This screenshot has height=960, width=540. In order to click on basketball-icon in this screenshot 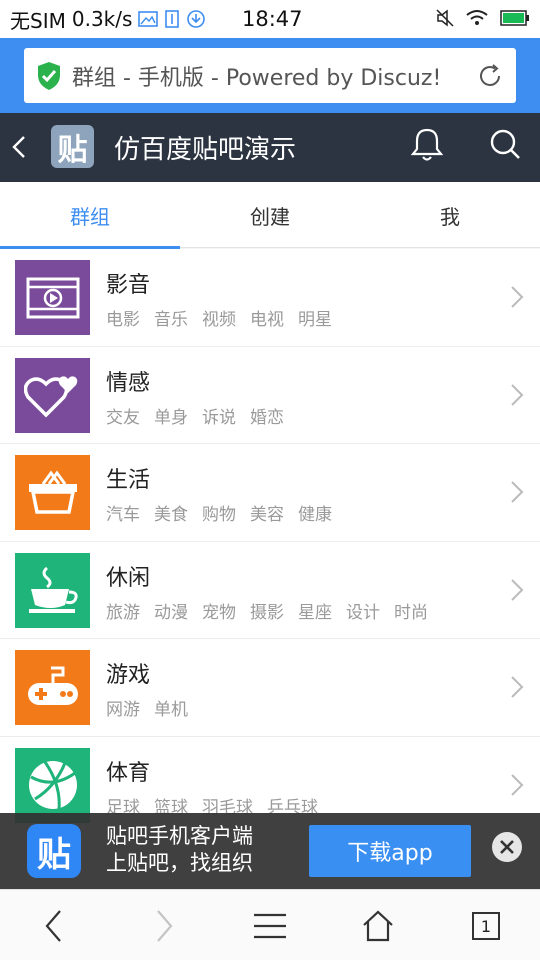, I will do `click(52, 785)`.